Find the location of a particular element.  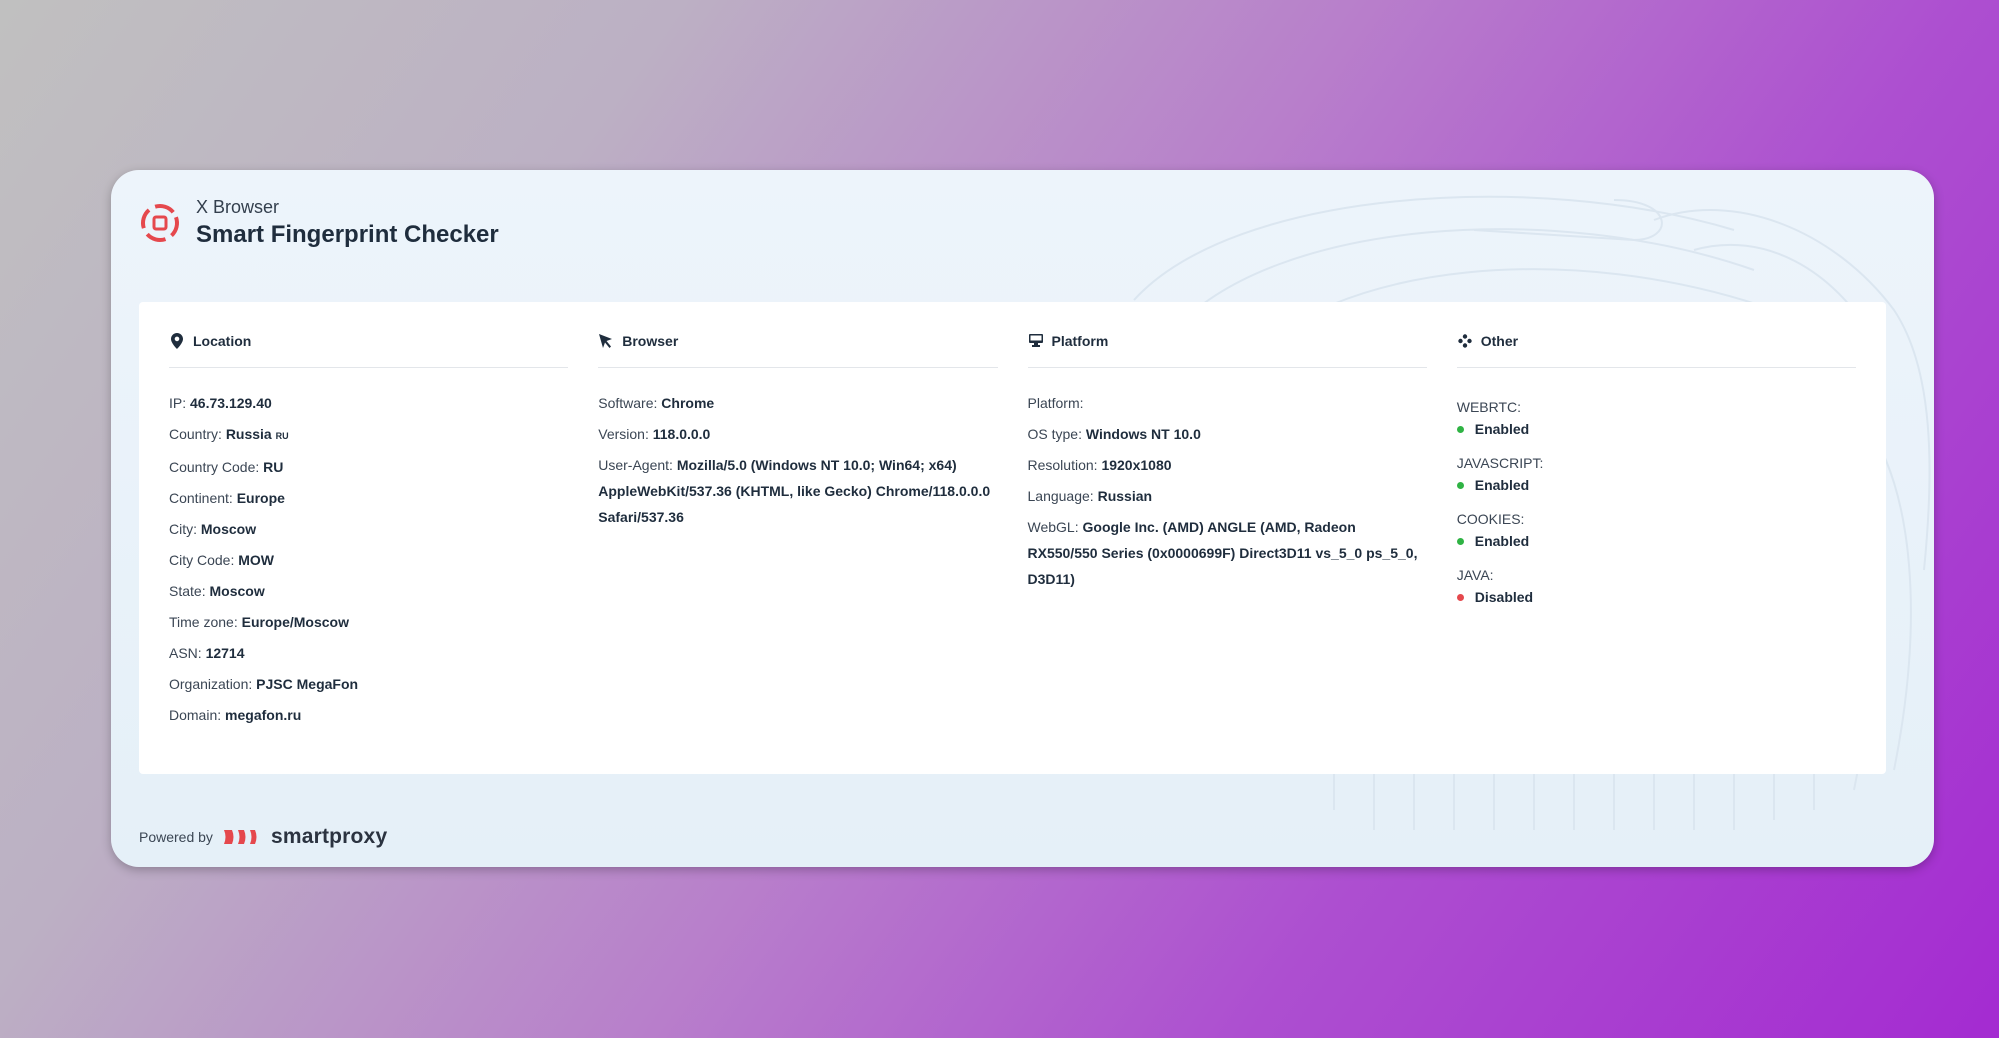

app-title-block: X Browser Smart Fingerprint Checker is located at coordinates (347, 223).